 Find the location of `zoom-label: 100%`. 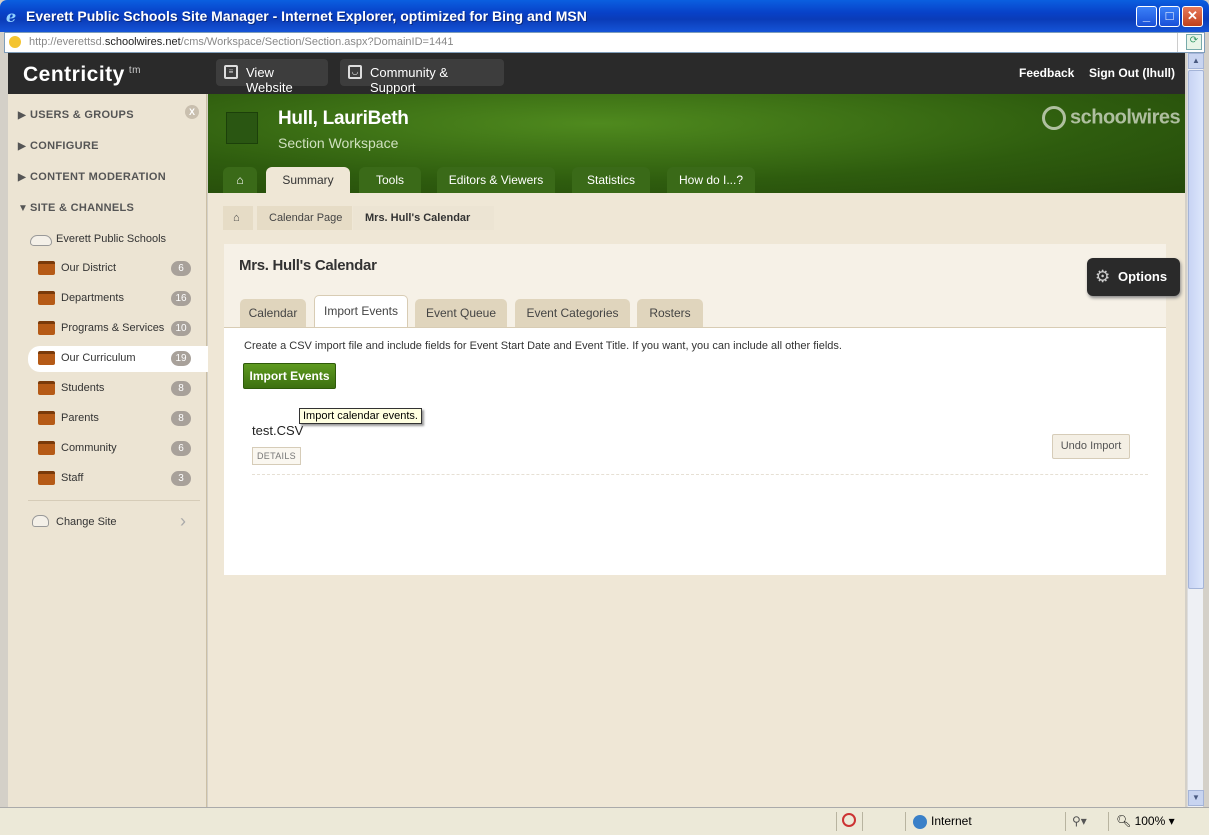

zoom-label: 100% is located at coordinates (1150, 821).